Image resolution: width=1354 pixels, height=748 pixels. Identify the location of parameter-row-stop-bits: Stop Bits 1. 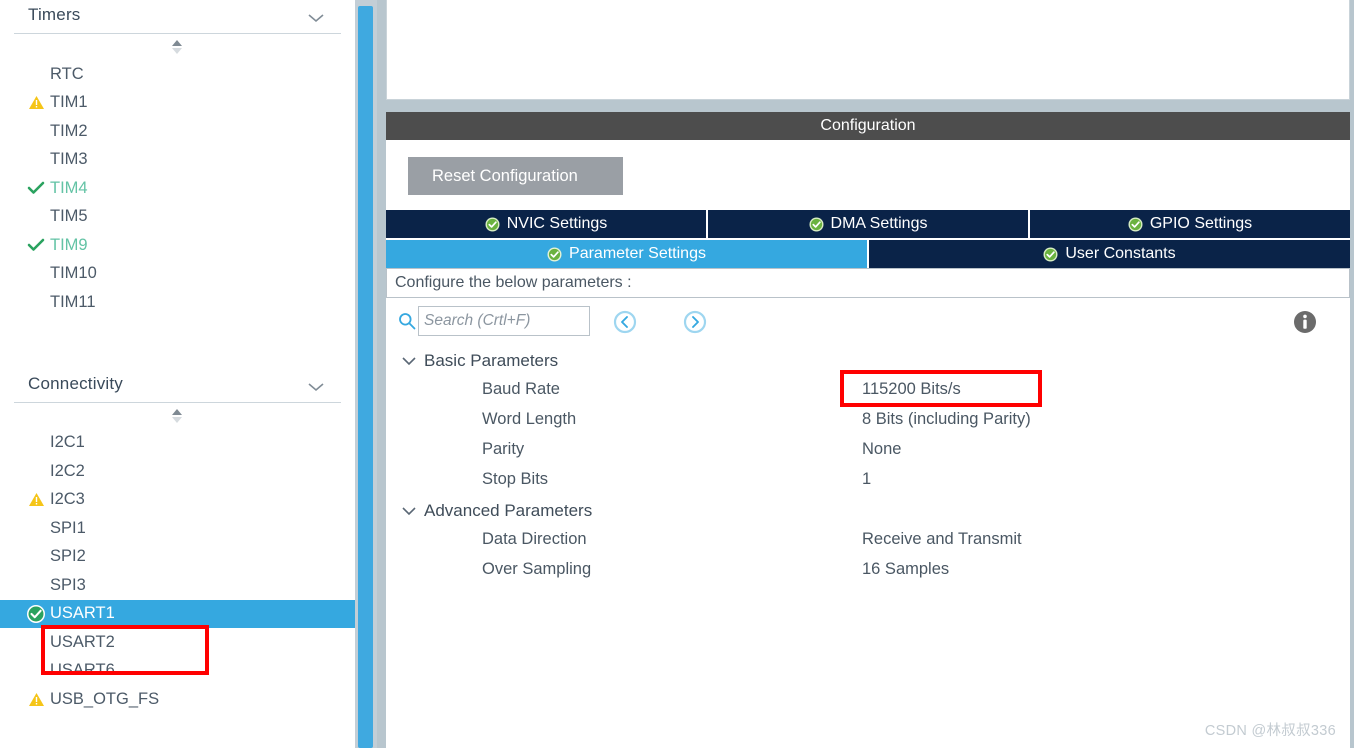
(868, 481).